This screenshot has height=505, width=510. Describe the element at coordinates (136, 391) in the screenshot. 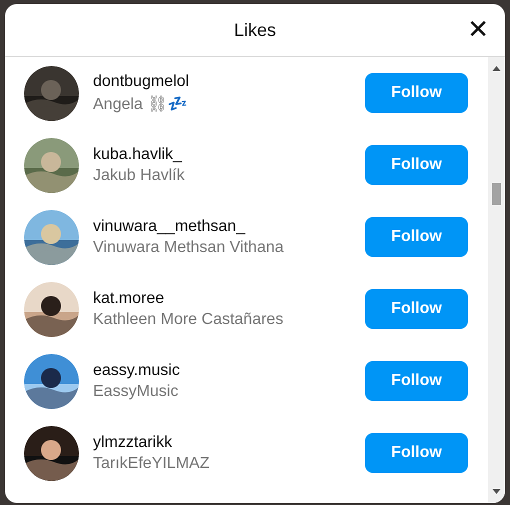

I see `display-name: EassyMusic` at that location.